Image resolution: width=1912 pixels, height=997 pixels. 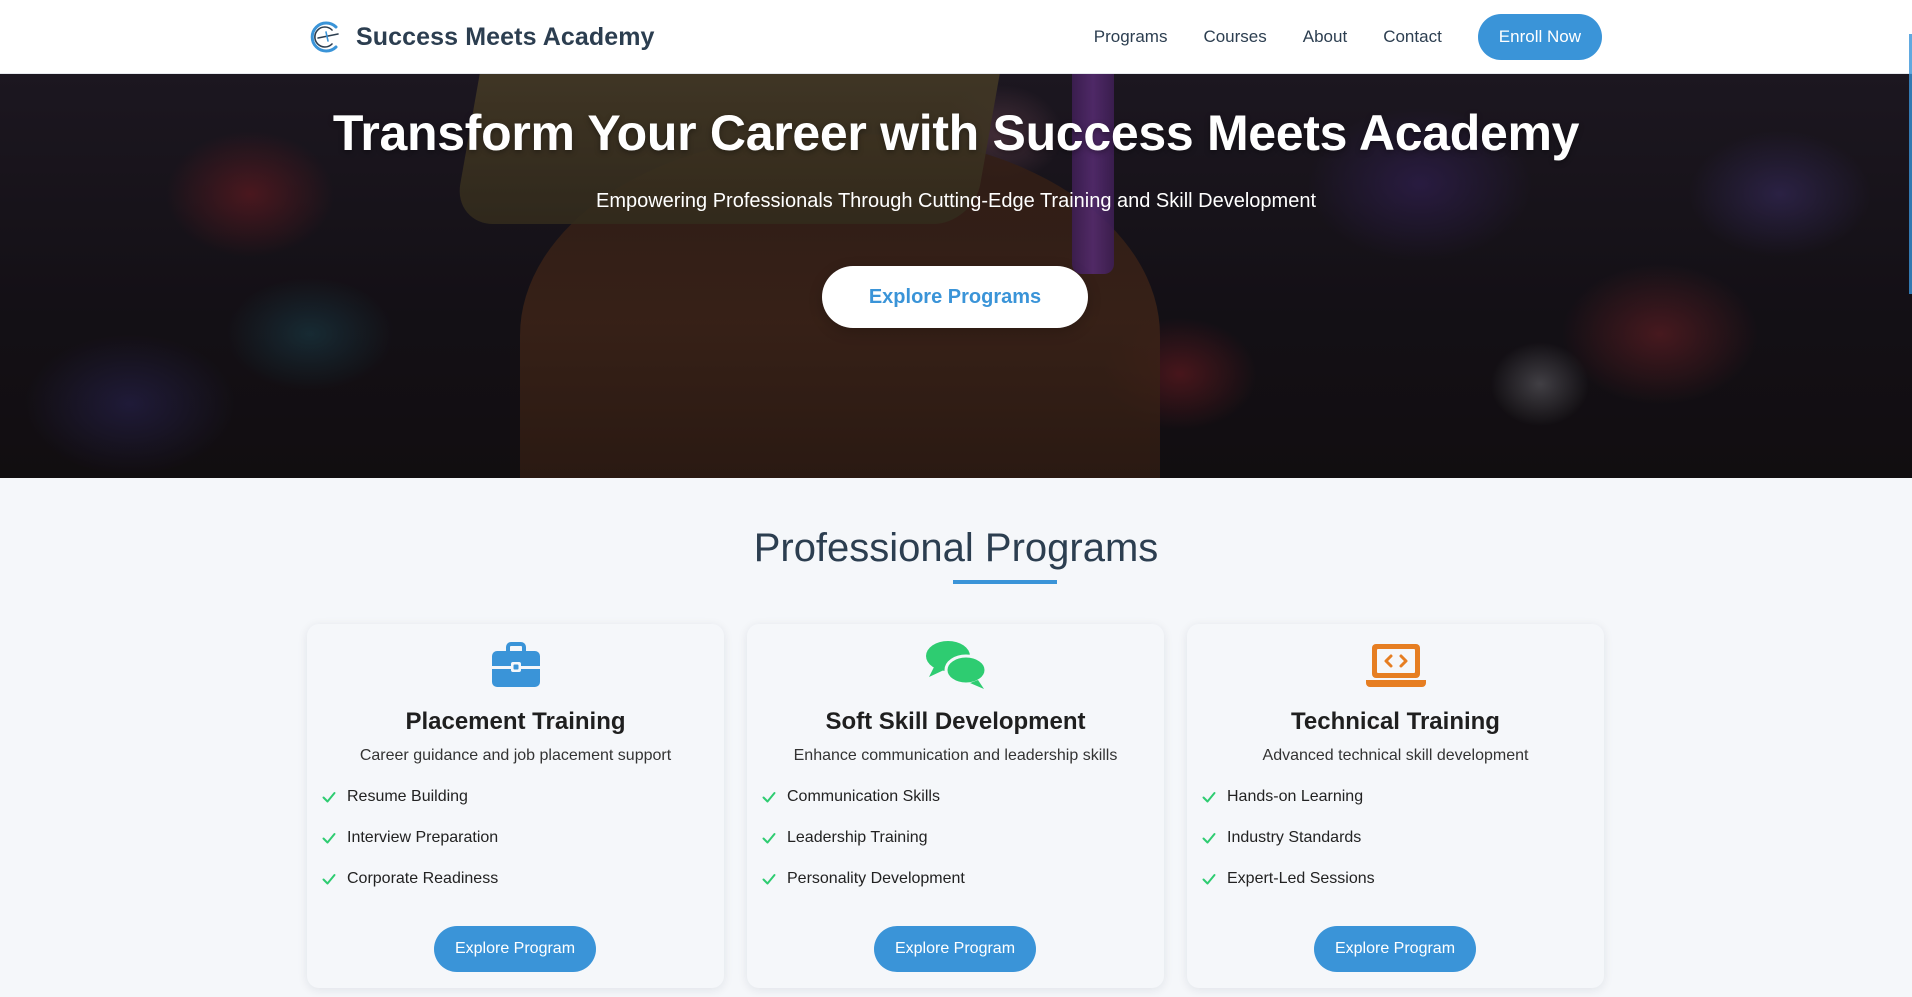 What do you see at coordinates (1325, 37) in the screenshot?
I see `nav-link-about: About` at bounding box center [1325, 37].